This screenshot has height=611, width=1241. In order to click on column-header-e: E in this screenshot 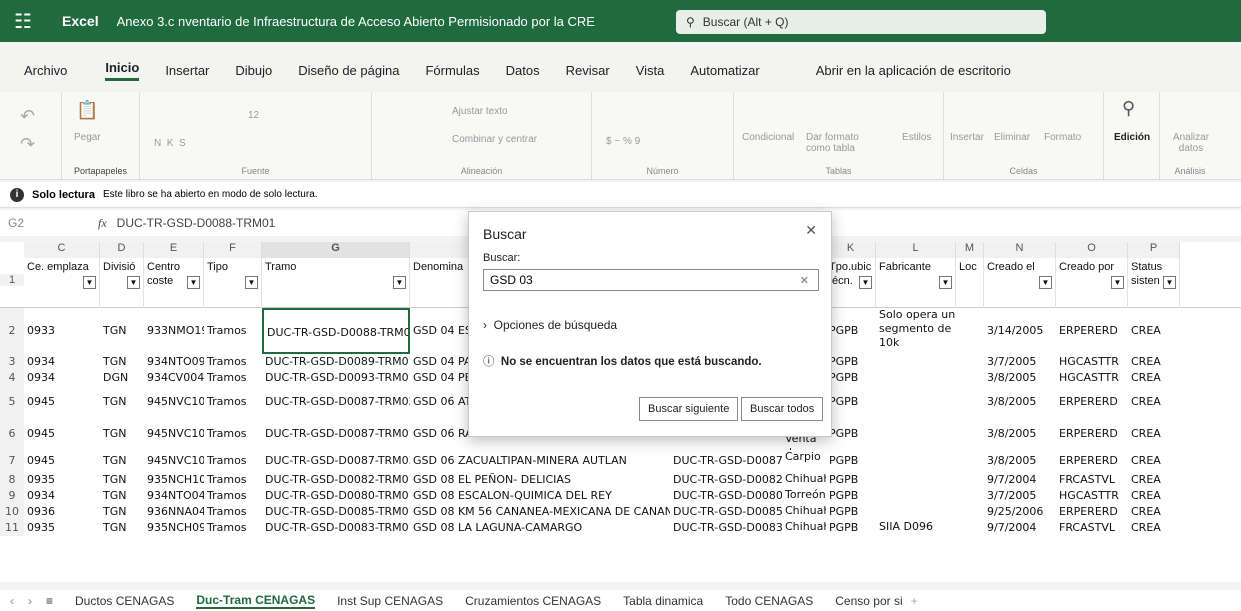, I will do `click(174, 250)`.